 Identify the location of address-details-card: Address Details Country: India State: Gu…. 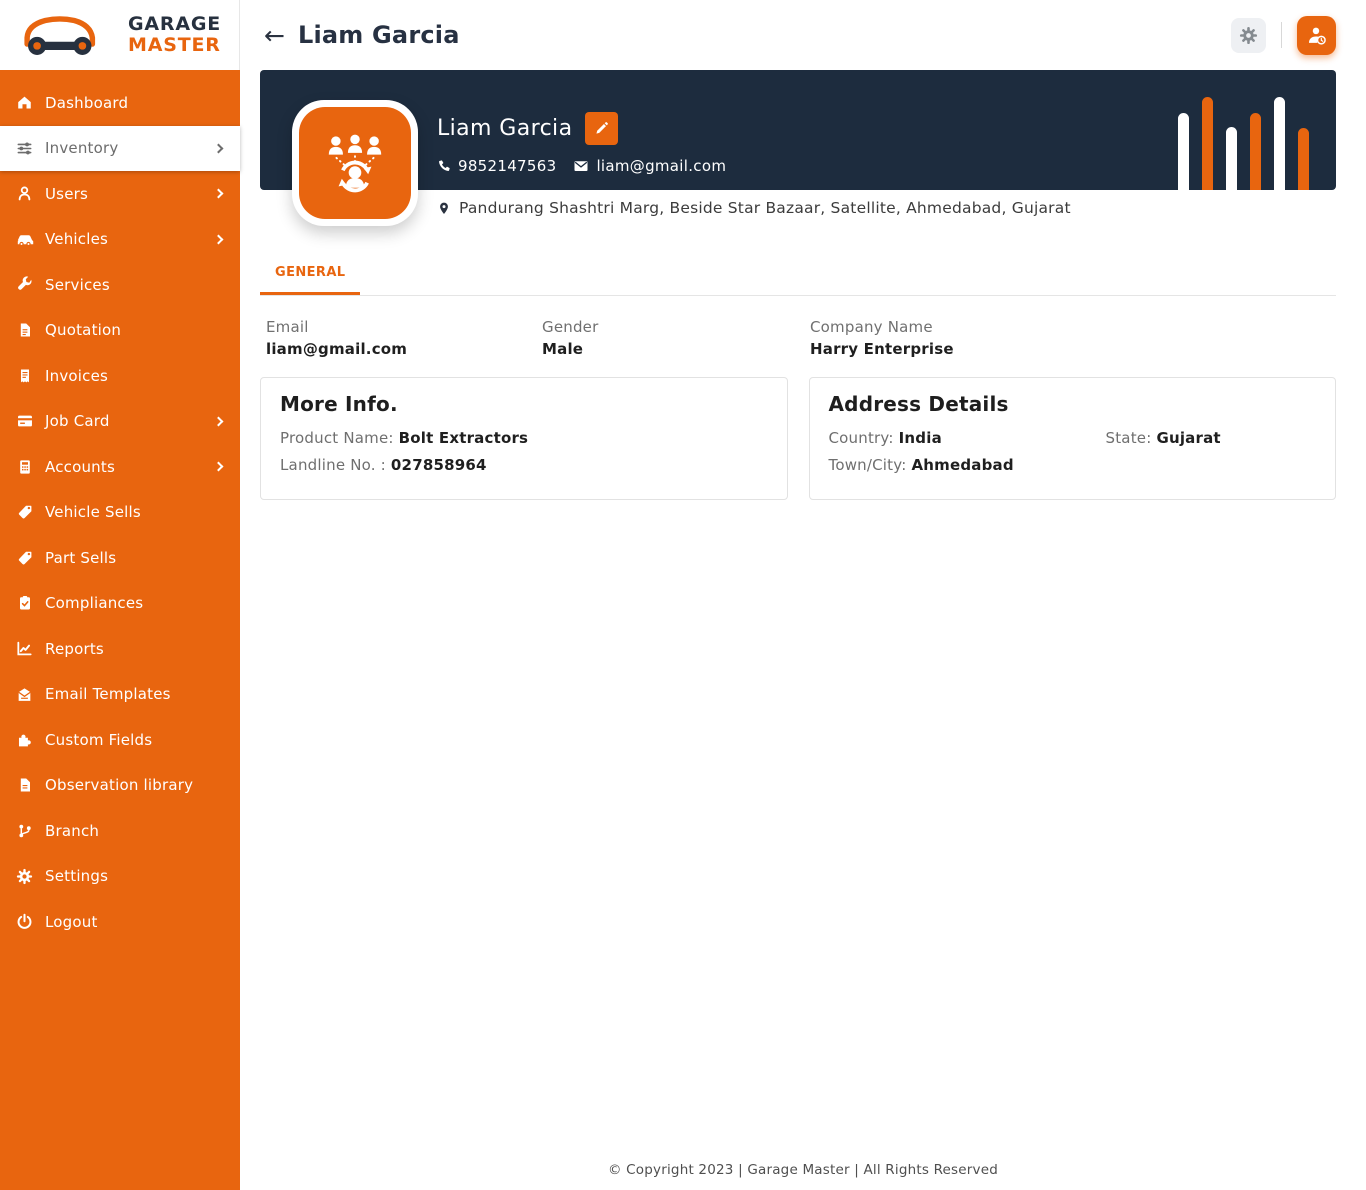
(1072, 438).